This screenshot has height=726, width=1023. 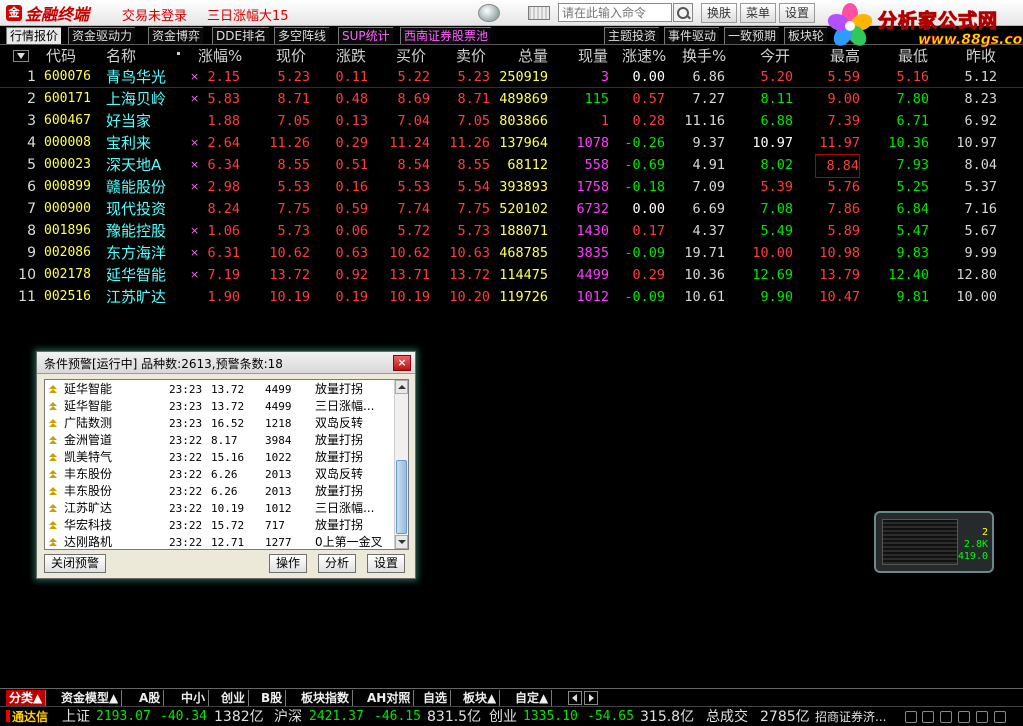 I want to click on scroll-thumb, so click(x=401, y=497).